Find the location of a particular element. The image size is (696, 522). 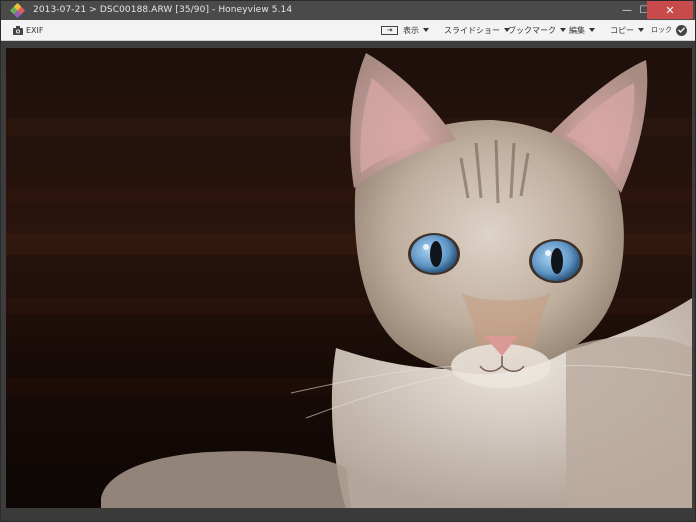

fit-width-icon: ⇥ is located at coordinates (389, 30).